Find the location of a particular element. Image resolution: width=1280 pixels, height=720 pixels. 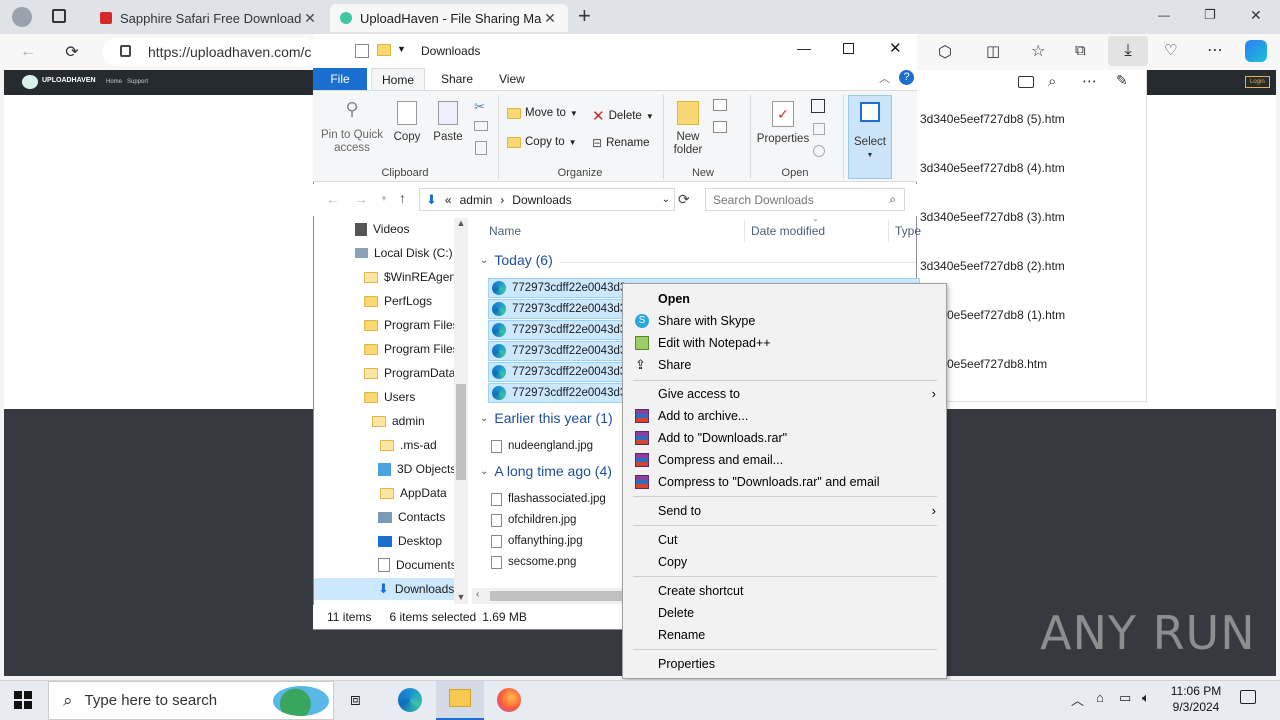

column-header-name: Name is located at coordinates (505, 231).